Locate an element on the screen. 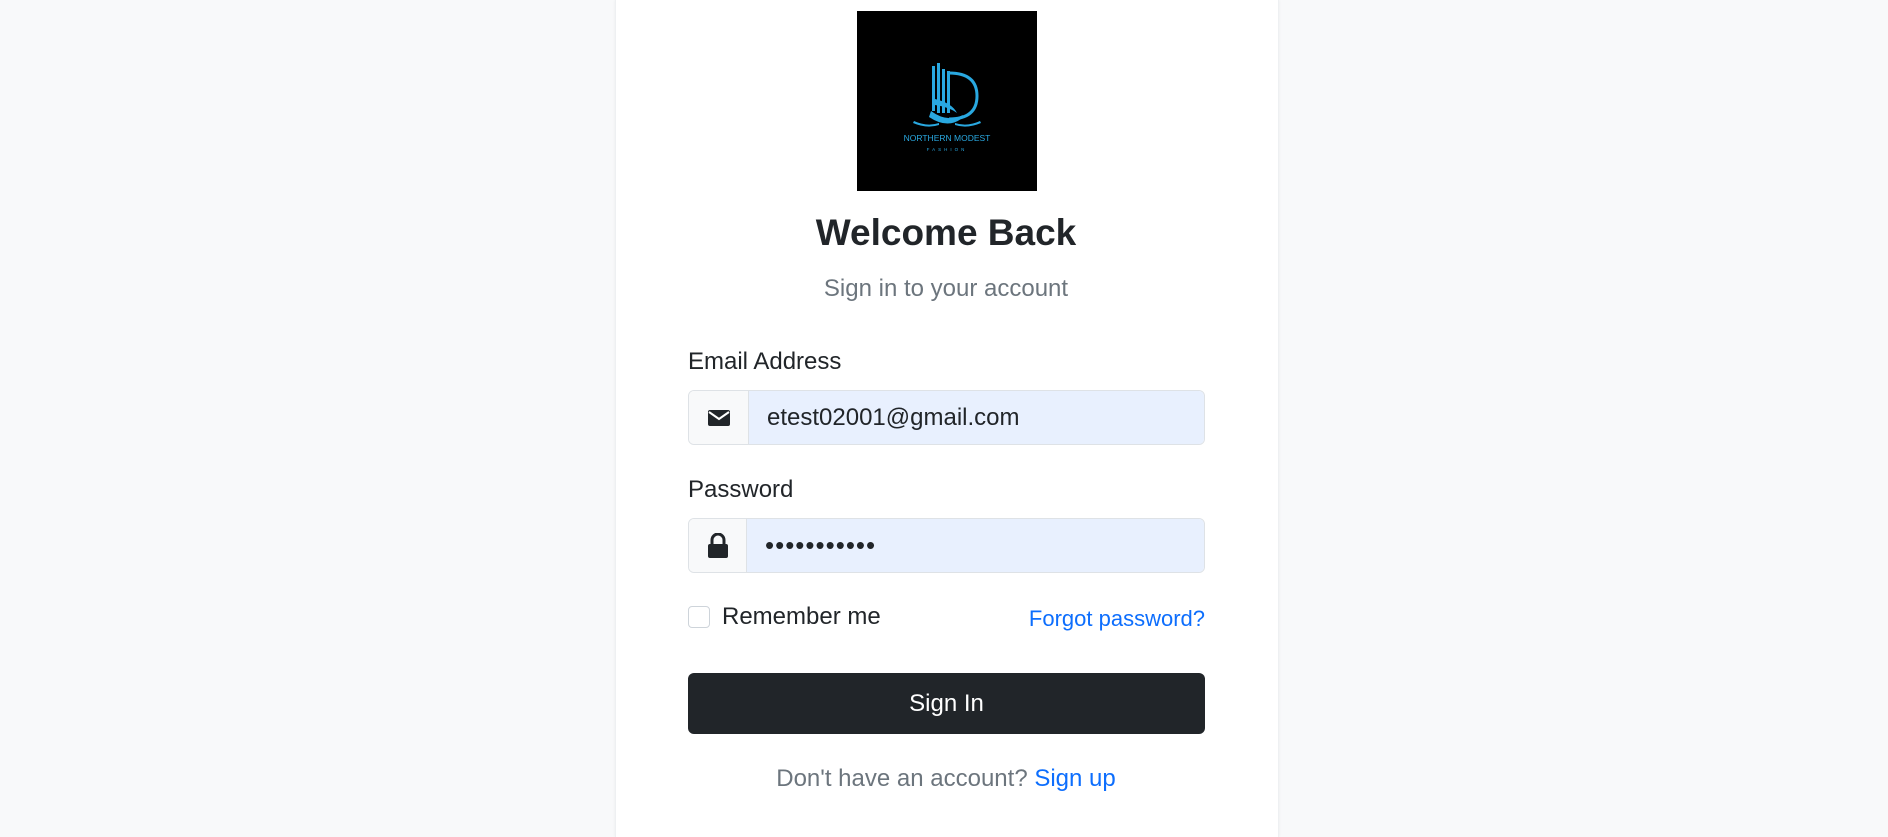  password-field is located at coordinates (975, 545).